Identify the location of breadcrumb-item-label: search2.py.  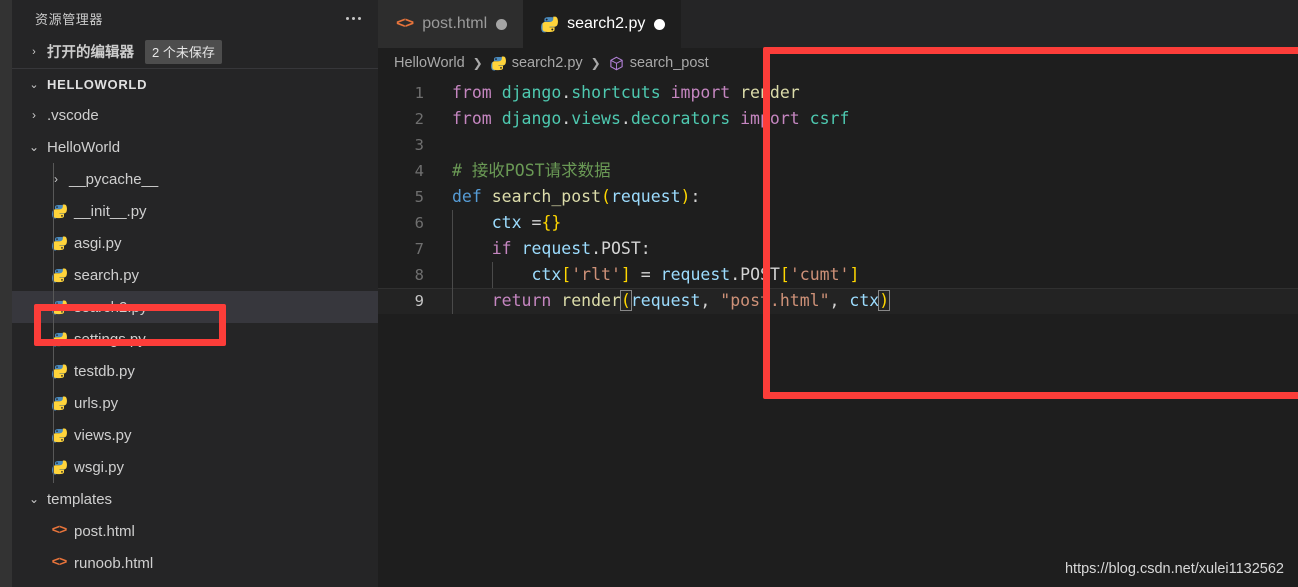
(547, 63).